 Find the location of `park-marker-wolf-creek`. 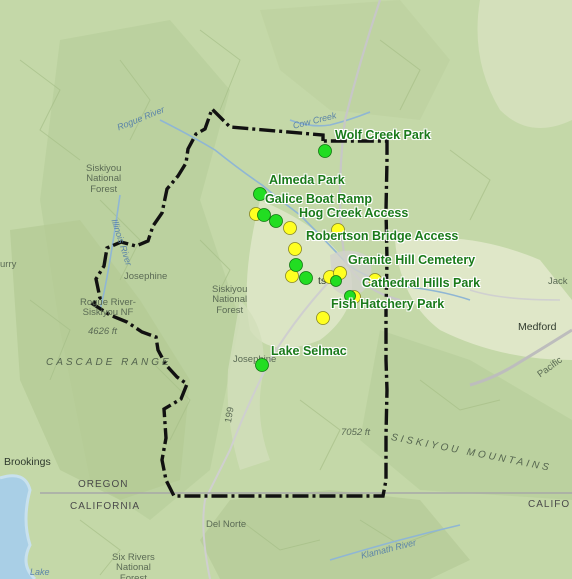

park-marker-wolf-creek is located at coordinates (325, 151).